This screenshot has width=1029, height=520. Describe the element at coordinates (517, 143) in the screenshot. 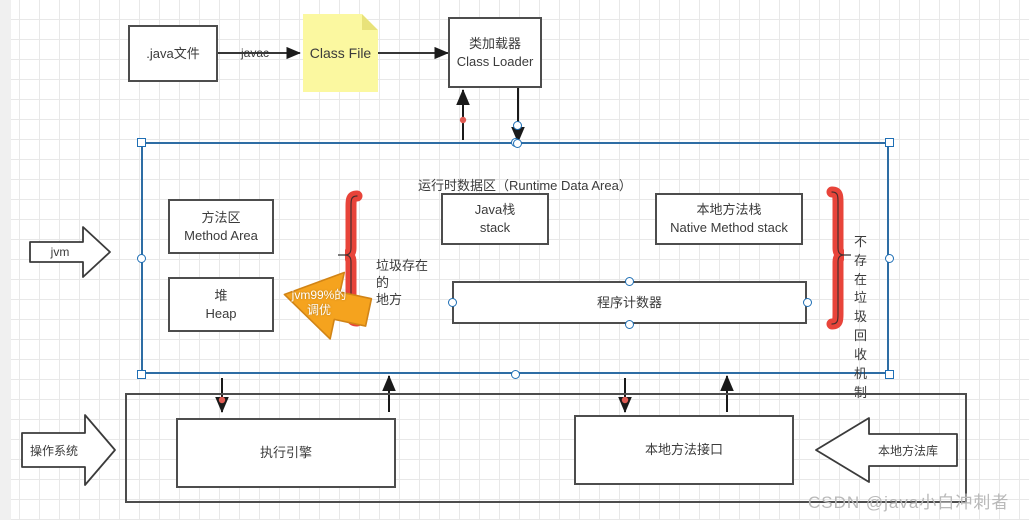

I see `connector-handle-lower` at that location.